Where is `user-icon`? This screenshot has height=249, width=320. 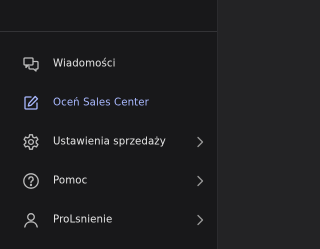
user-icon is located at coordinates (31, 220).